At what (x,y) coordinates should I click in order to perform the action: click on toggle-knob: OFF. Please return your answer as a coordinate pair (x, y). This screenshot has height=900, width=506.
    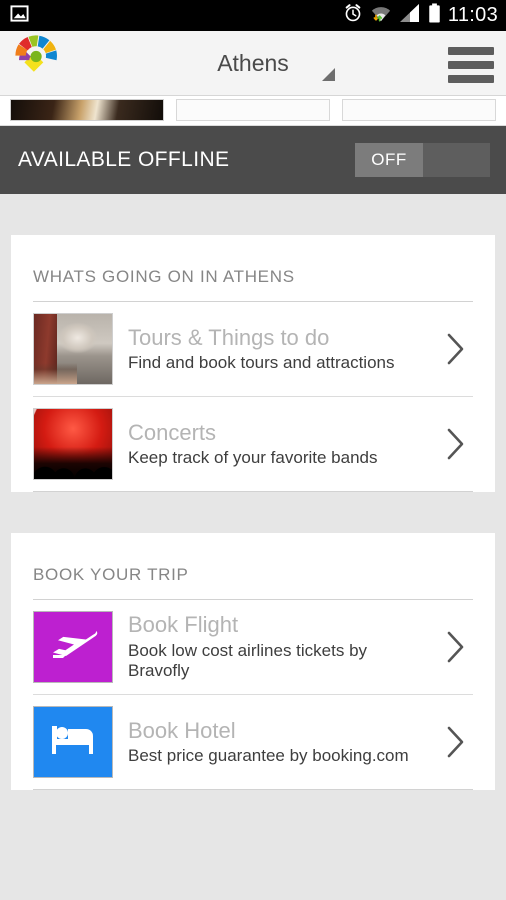
    Looking at the image, I should click on (389, 160).